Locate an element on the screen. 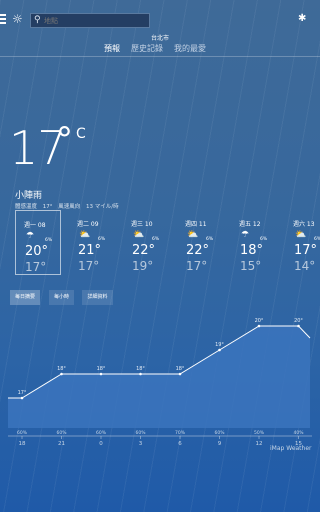  tab-history: 歷史記錄 is located at coordinates (147, 48).